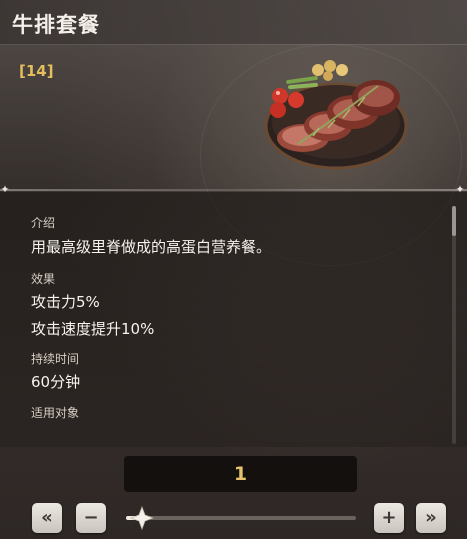 Image resolution: width=467 pixels, height=539 pixels. I want to click on effect-item: 攻击速度提升10%, so click(93, 329).